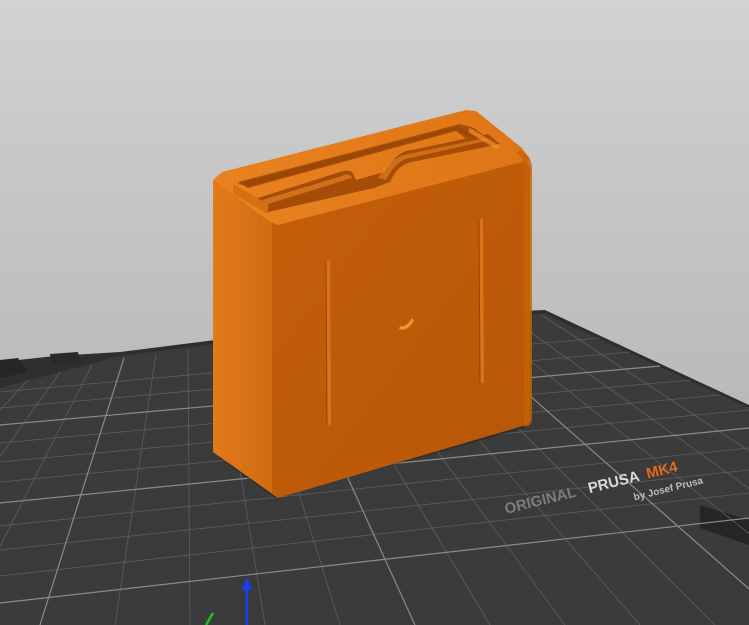 Image resolution: width=749 pixels, height=625 pixels. Describe the element at coordinates (245, 339) in the screenshot. I see `model-left-face` at that location.